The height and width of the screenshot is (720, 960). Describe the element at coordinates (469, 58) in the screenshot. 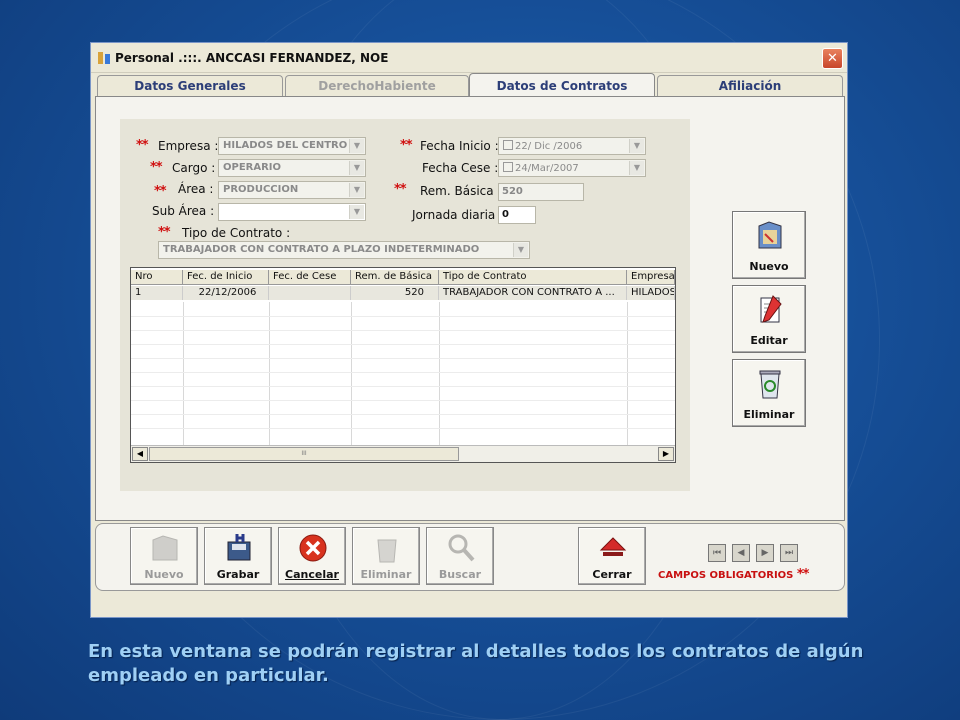

I see `title-bar: Personal .:::. ANCCASI FERNANDEZ, NOE ✕` at that location.